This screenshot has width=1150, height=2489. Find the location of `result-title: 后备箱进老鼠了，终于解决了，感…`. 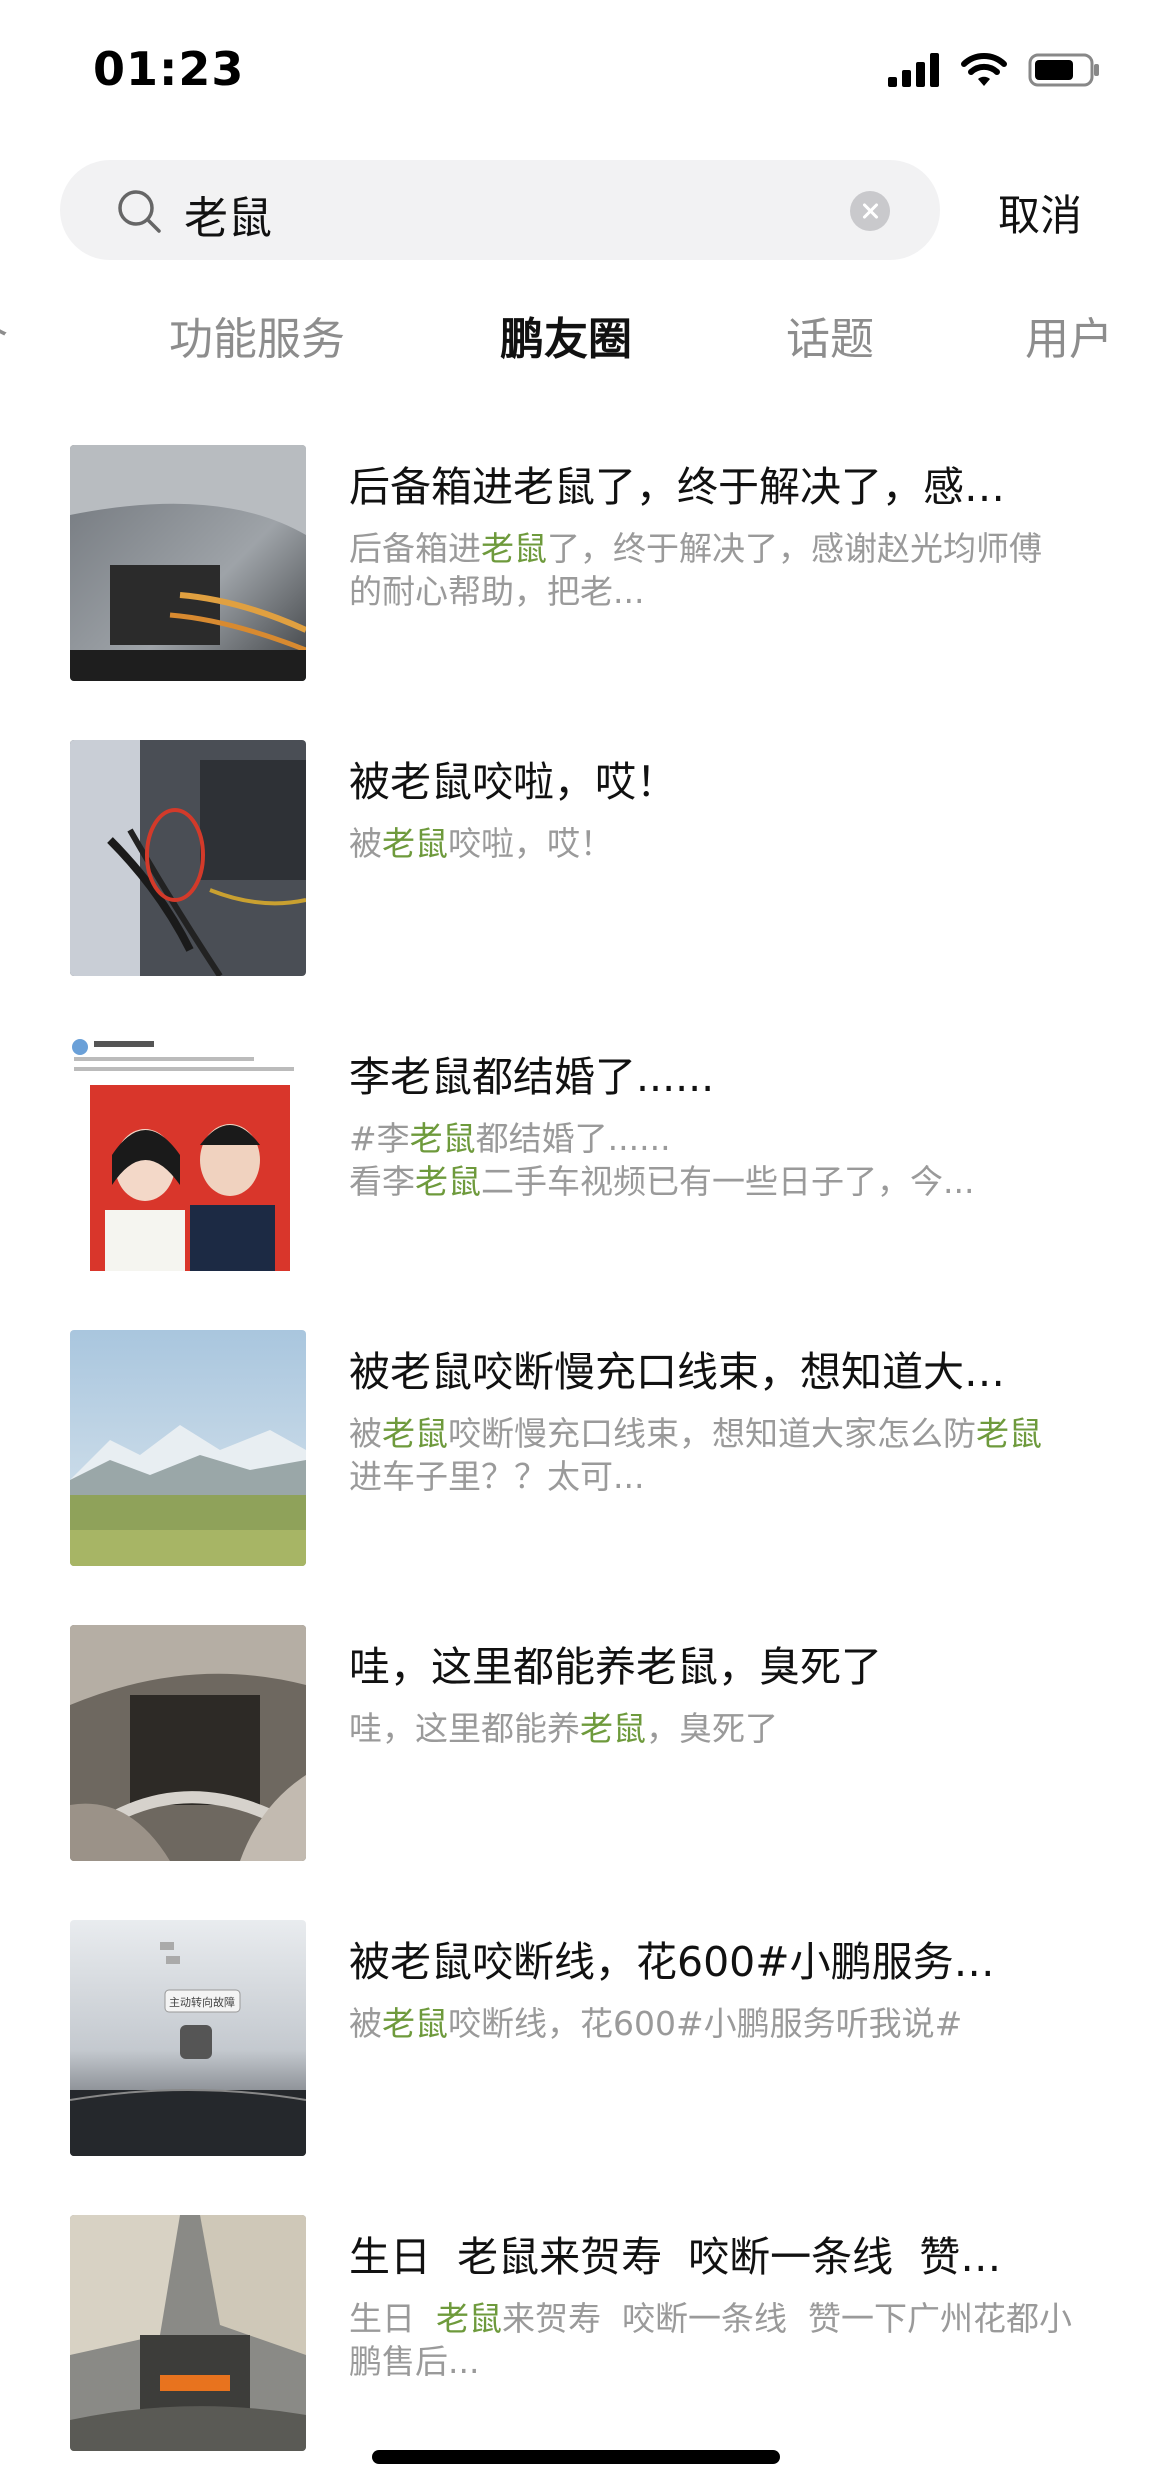

result-title: 后备箱进老鼠了，终于解决了，感… is located at coordinates (677, 487).